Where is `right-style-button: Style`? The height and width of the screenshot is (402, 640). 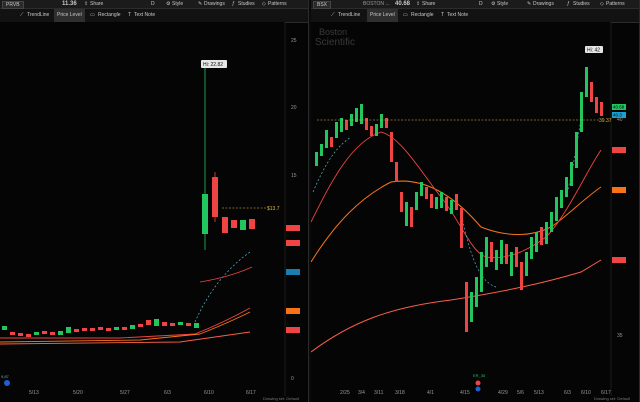 right-style-button: Style is located at coordinates (502, 4).